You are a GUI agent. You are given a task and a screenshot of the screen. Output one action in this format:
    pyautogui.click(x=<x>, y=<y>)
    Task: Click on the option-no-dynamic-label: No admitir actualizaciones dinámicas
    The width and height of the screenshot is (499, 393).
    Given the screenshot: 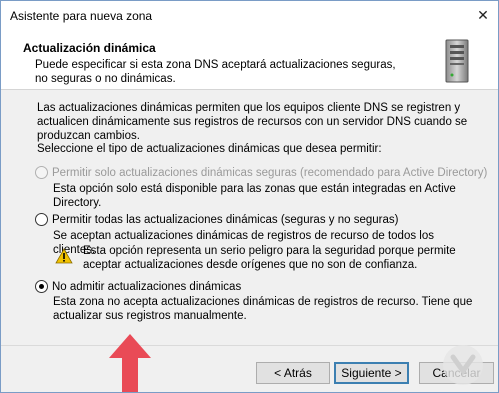 What is the action you would take?
    pyautogui.click(x=146, y=287)
    